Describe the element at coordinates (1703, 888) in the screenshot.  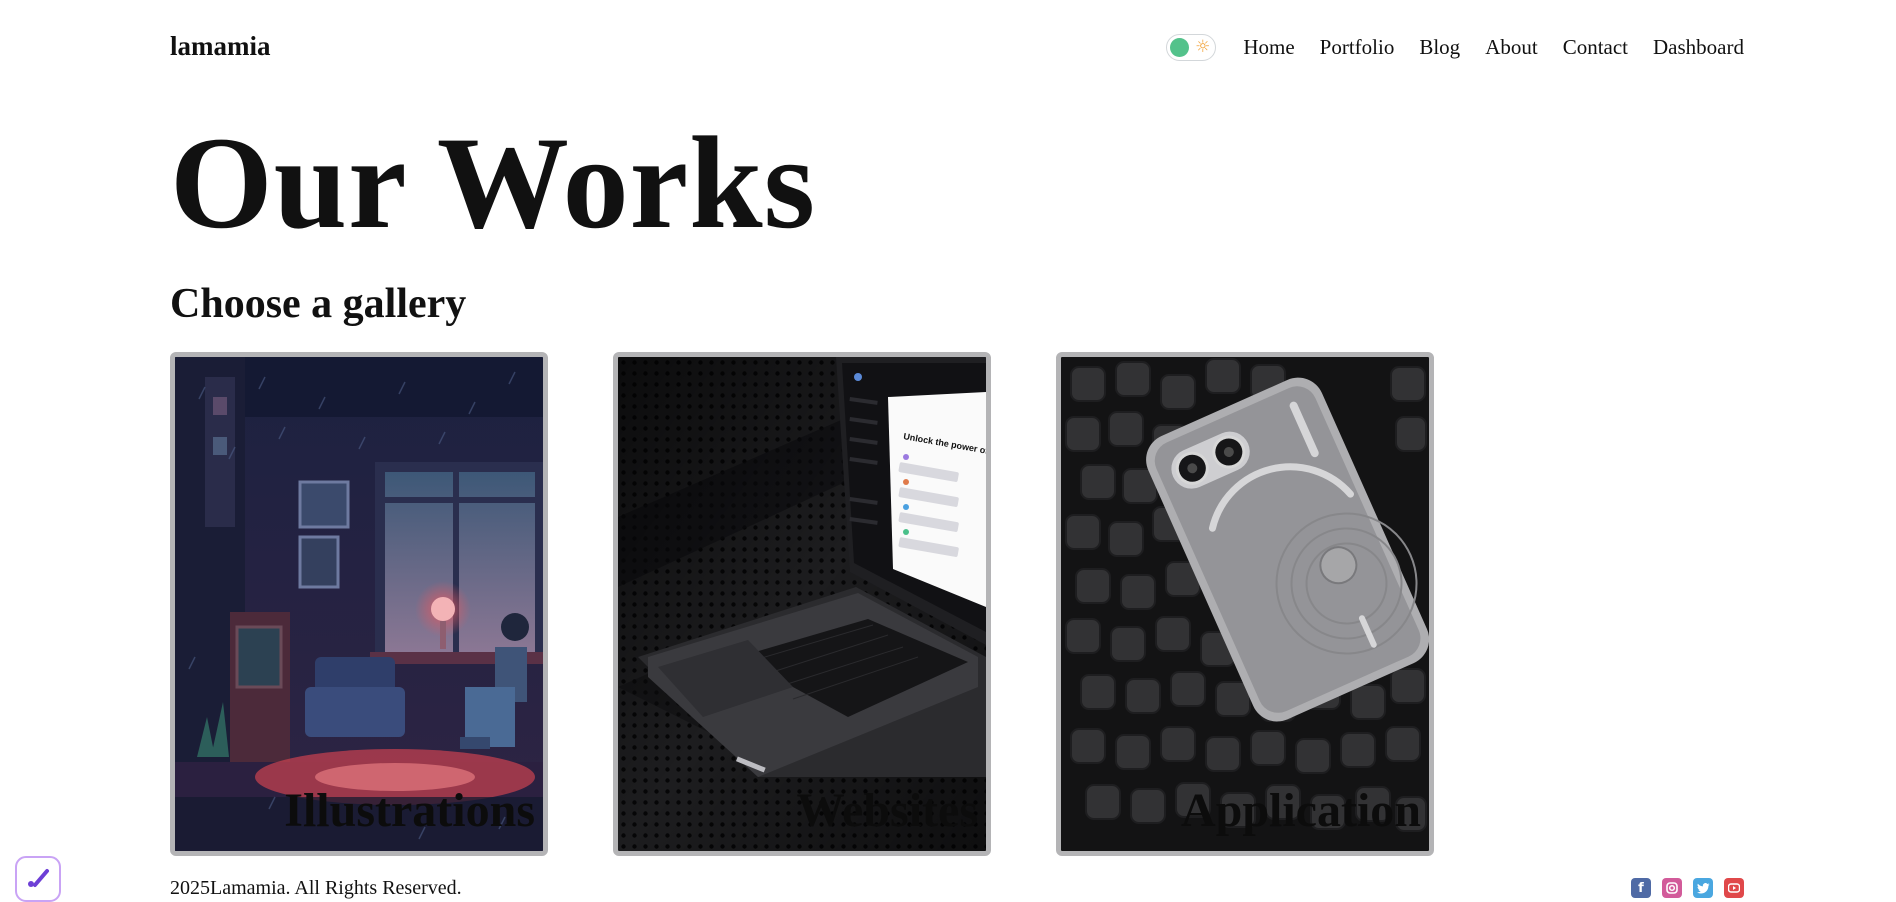
I see `twitter-icon` at that location.